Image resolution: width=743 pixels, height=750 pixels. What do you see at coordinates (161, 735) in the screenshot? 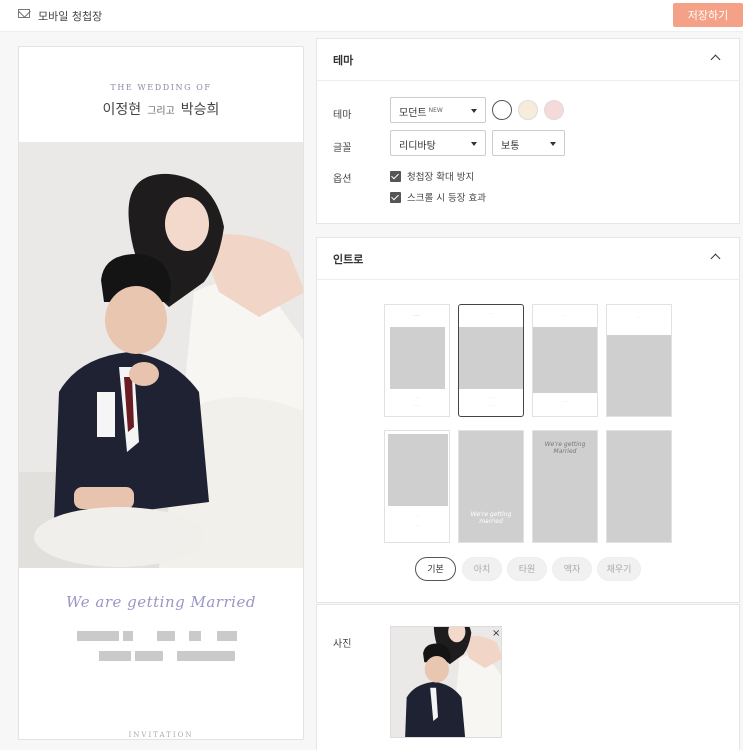
I see `invitation-label: INVITATION` at bounding box center [161, 735].